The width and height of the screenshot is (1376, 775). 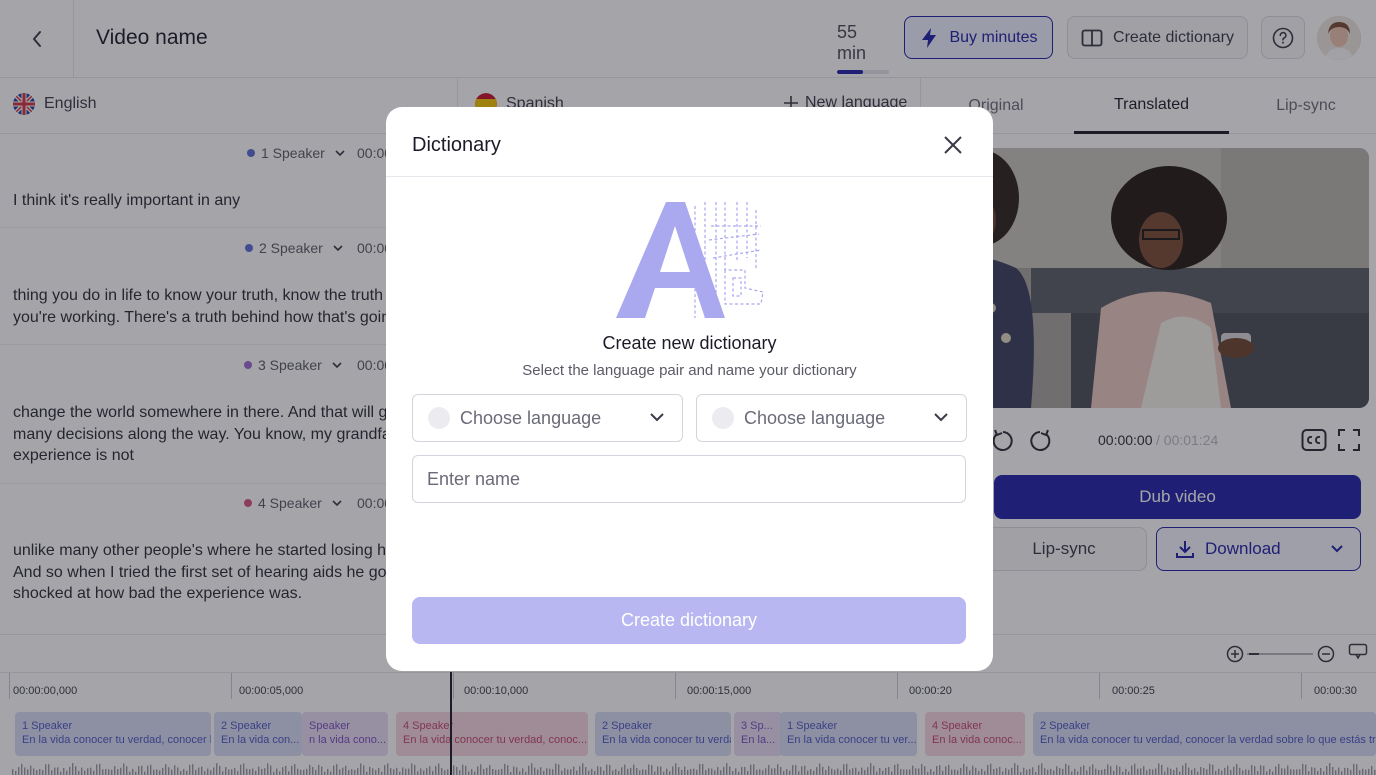 I want to click on create-dictionary-submit-button: Create dictionary, so click(x=689, y=620).